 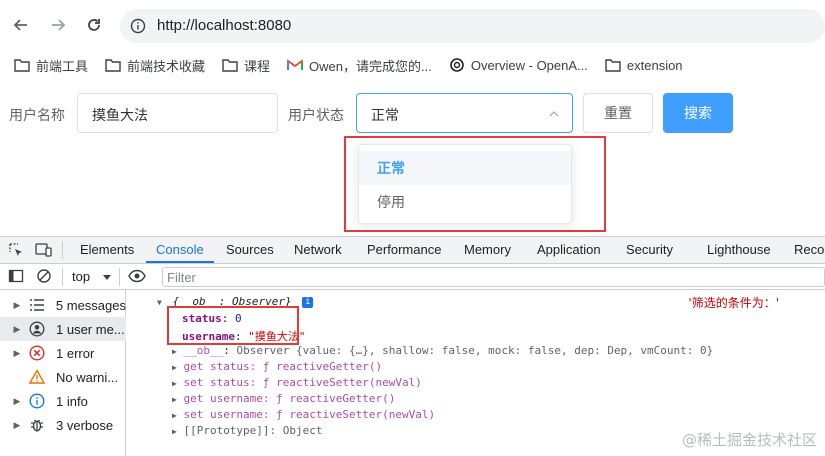 I want to click on user-icon, so click(x=37, y=329).